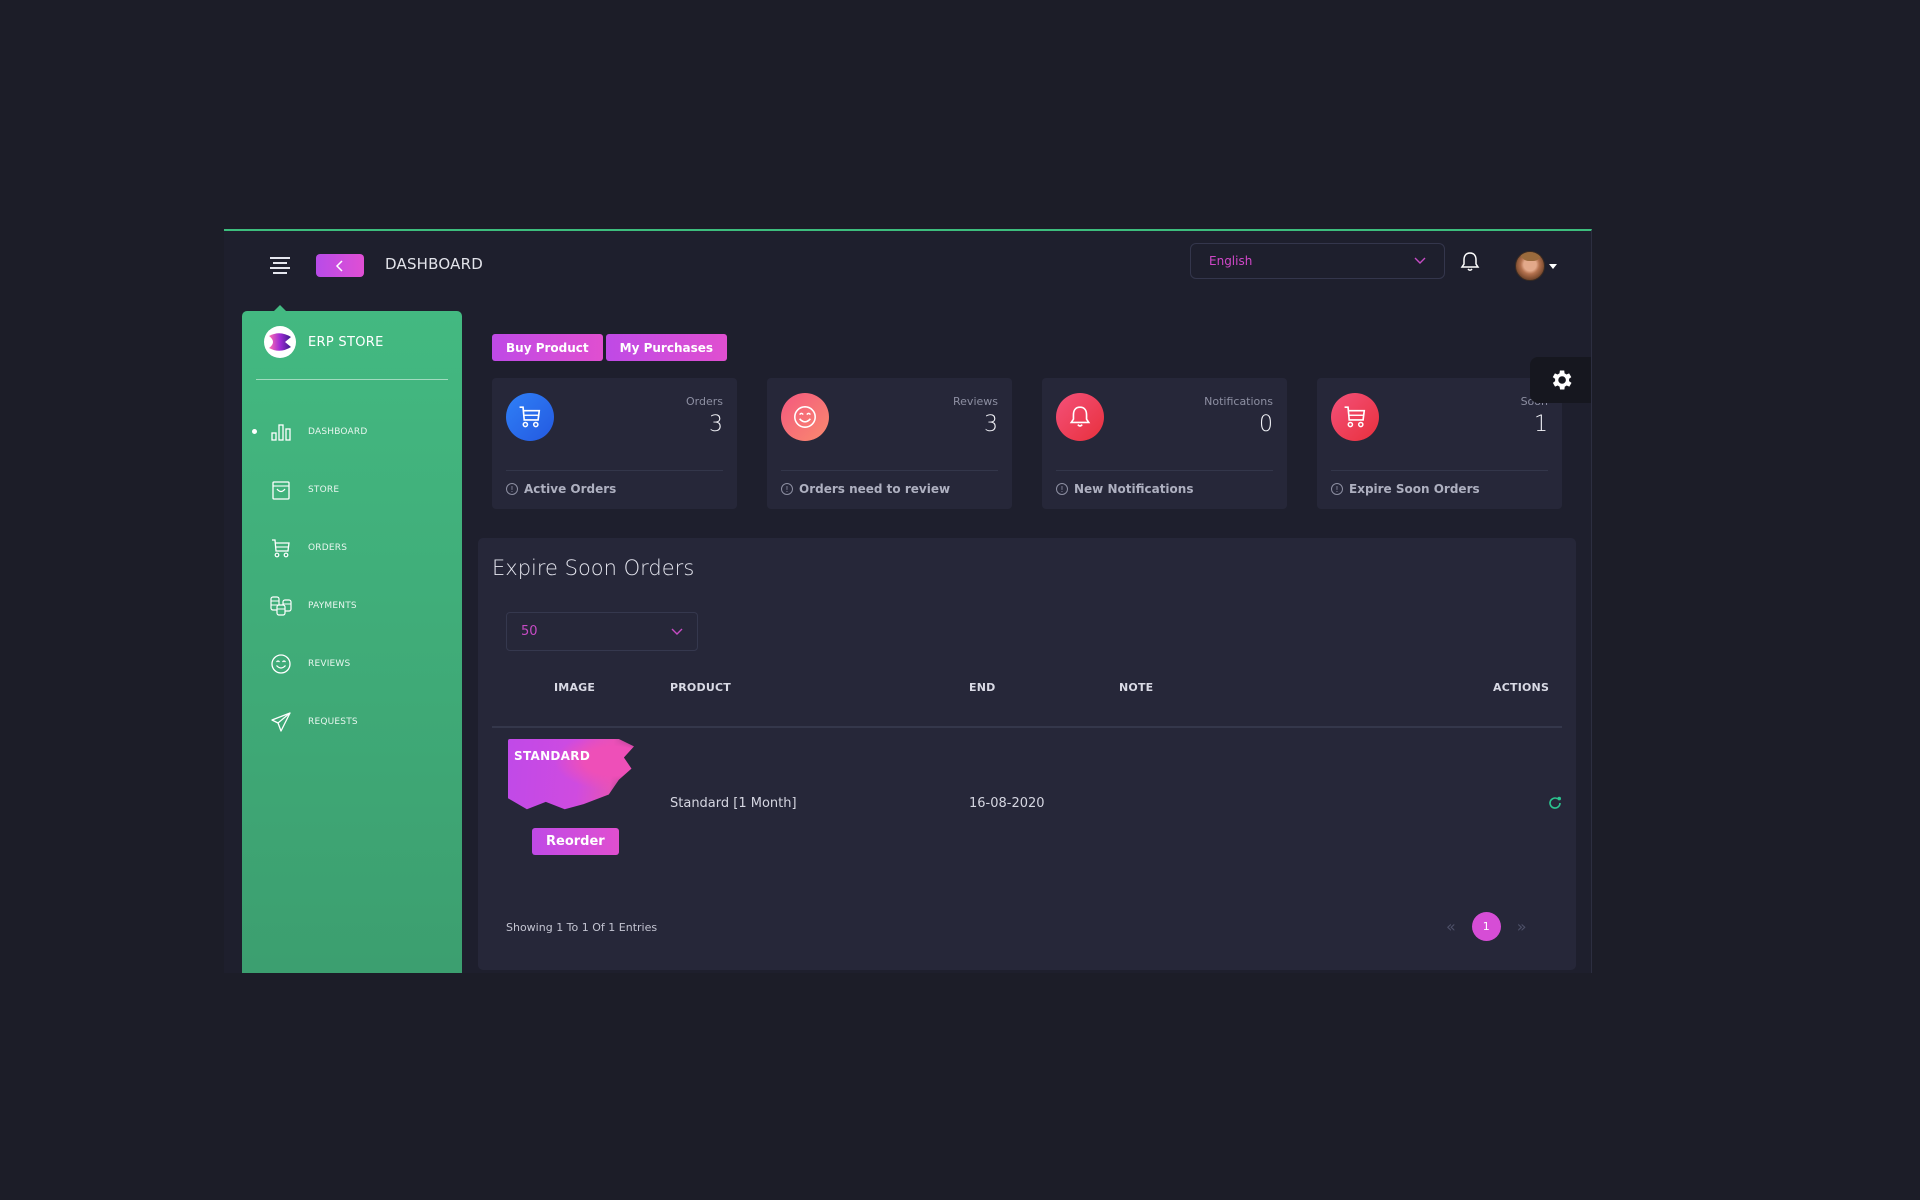  I want to click on shopping-bag-icon, so click(281, 490).